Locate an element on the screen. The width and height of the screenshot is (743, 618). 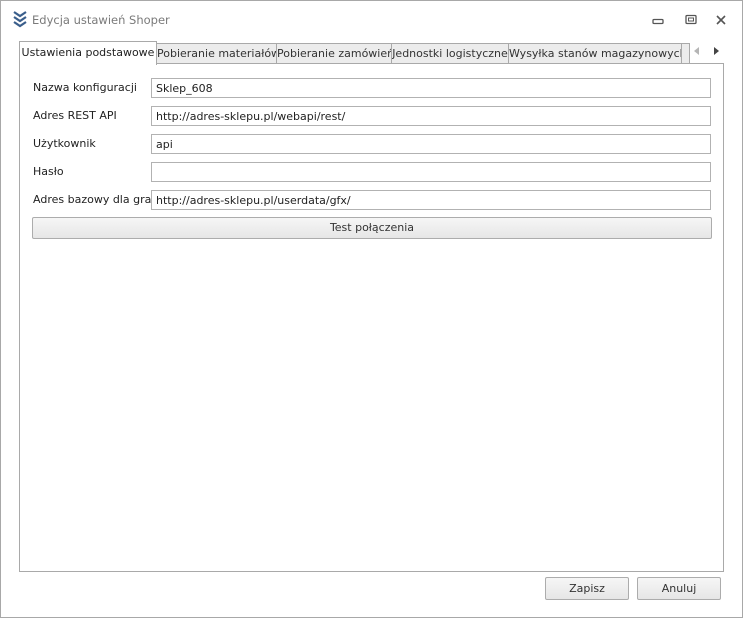
tab-label: Ustawienia podstawowe is located at coordinates (88, 52).